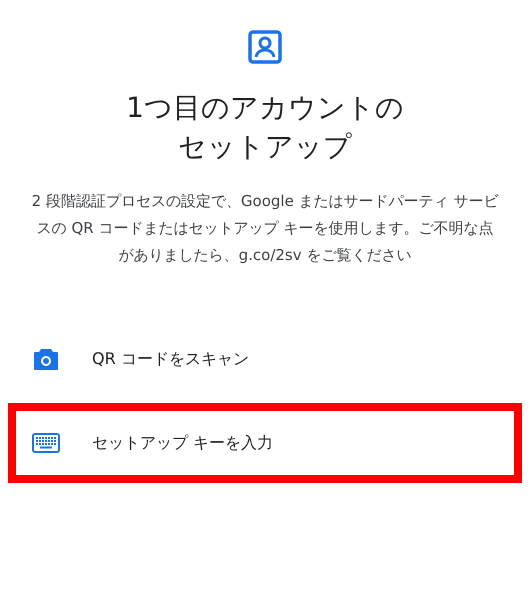 The image size is (530, 606). What do you see at coordinates (265, 359) in the screenshot?
I see `option-item: QR コードをスキャン` at bounding box center [265, 359].